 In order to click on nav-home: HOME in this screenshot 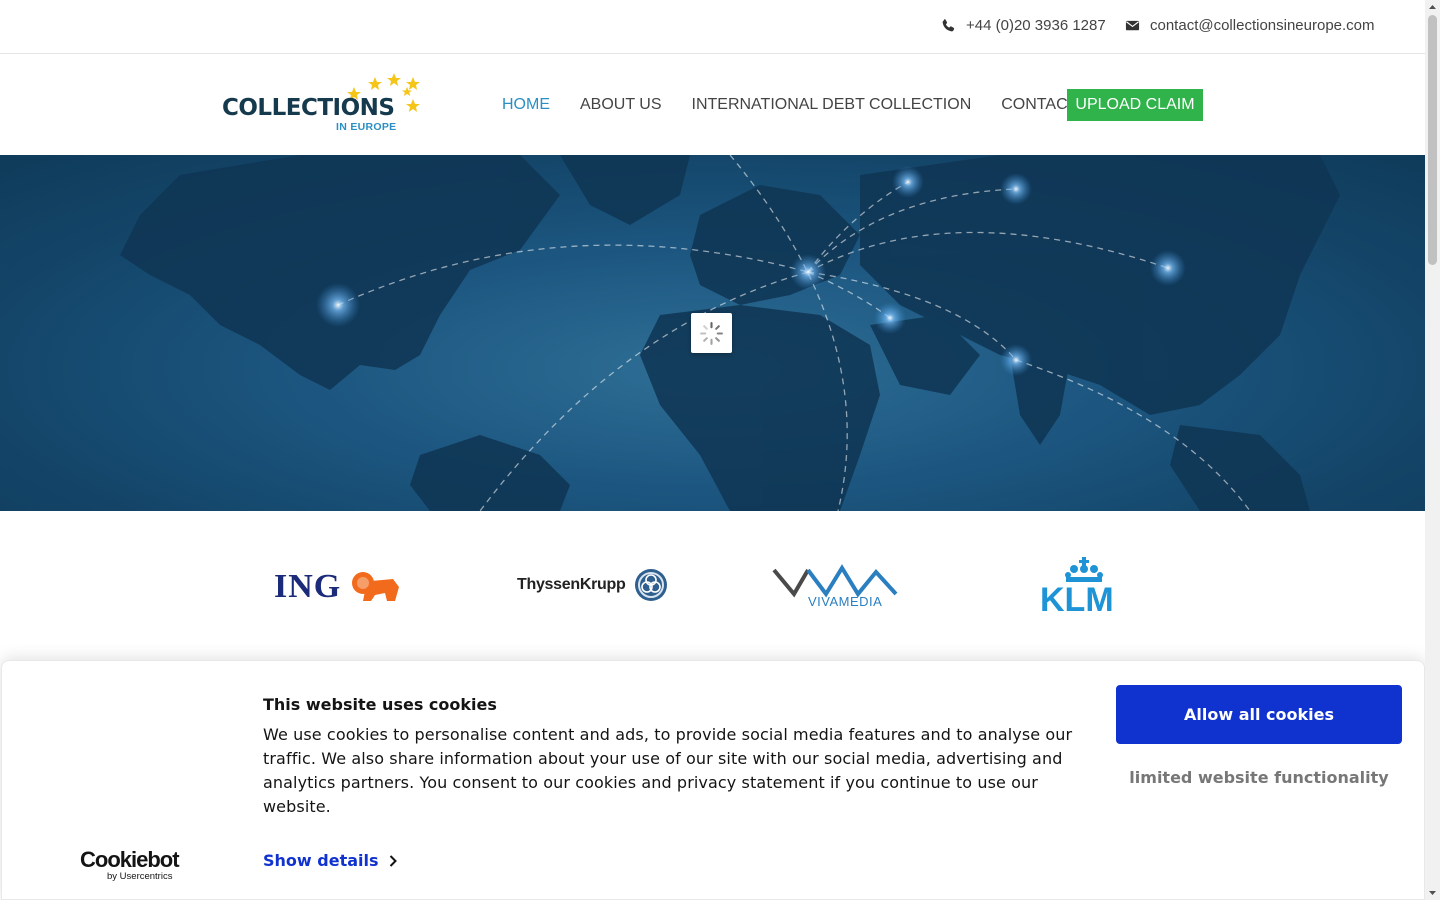, I will do `click(526, 105)`.